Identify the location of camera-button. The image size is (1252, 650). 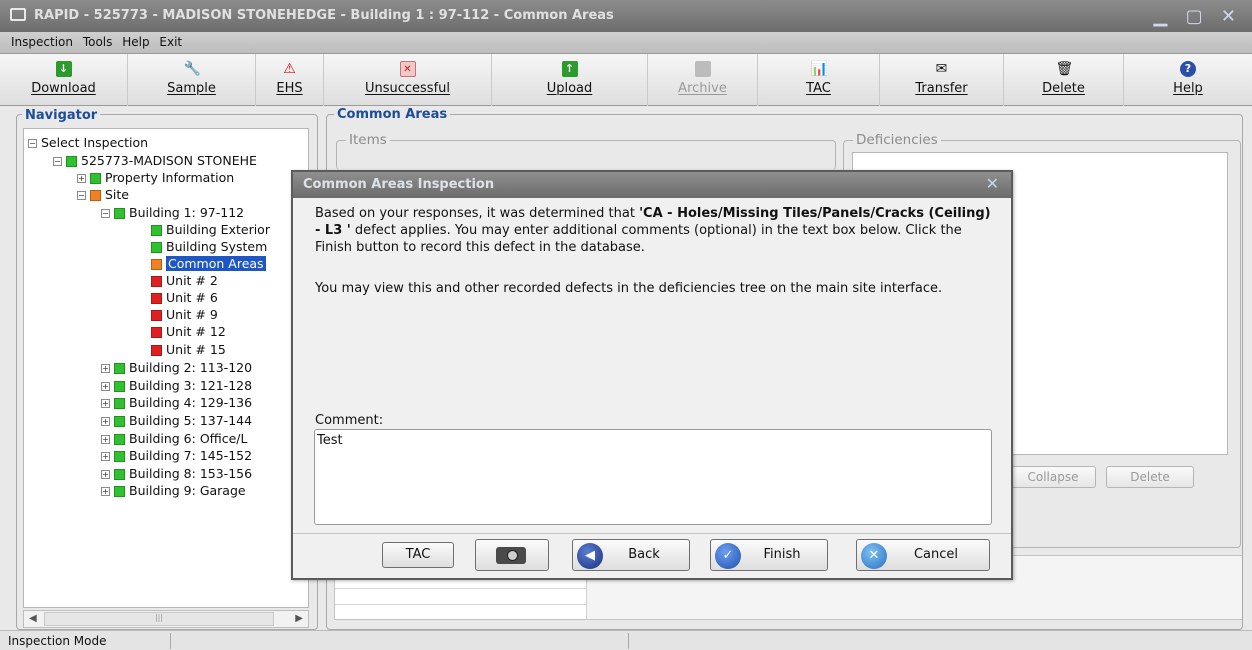
(512, 555).